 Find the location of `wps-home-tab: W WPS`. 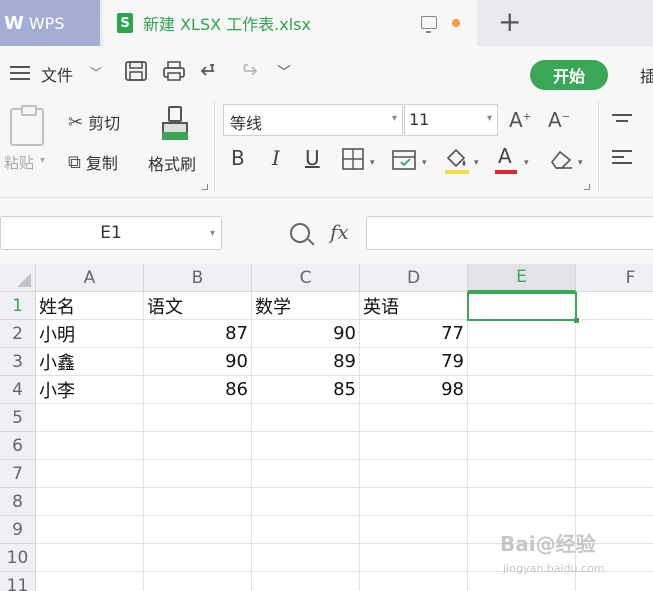

wps-home-tab: W WPS is located at coordinates (50, 23).